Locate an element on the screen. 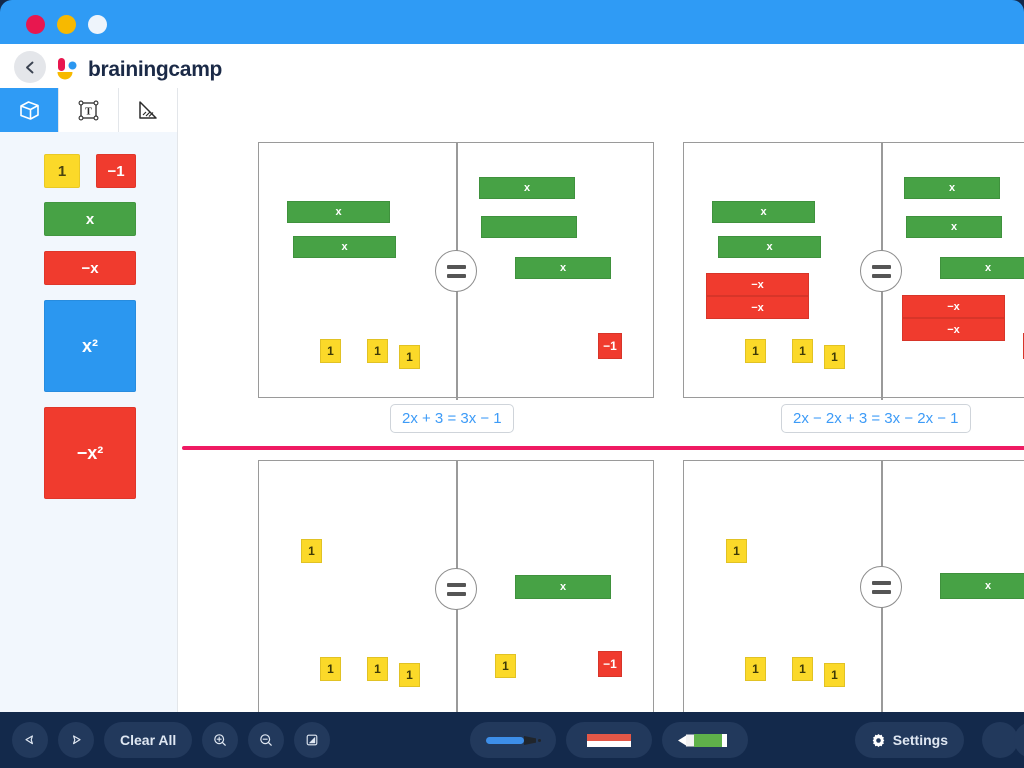  brainingcamp-logo-icon is located at coordinates (69, 70).